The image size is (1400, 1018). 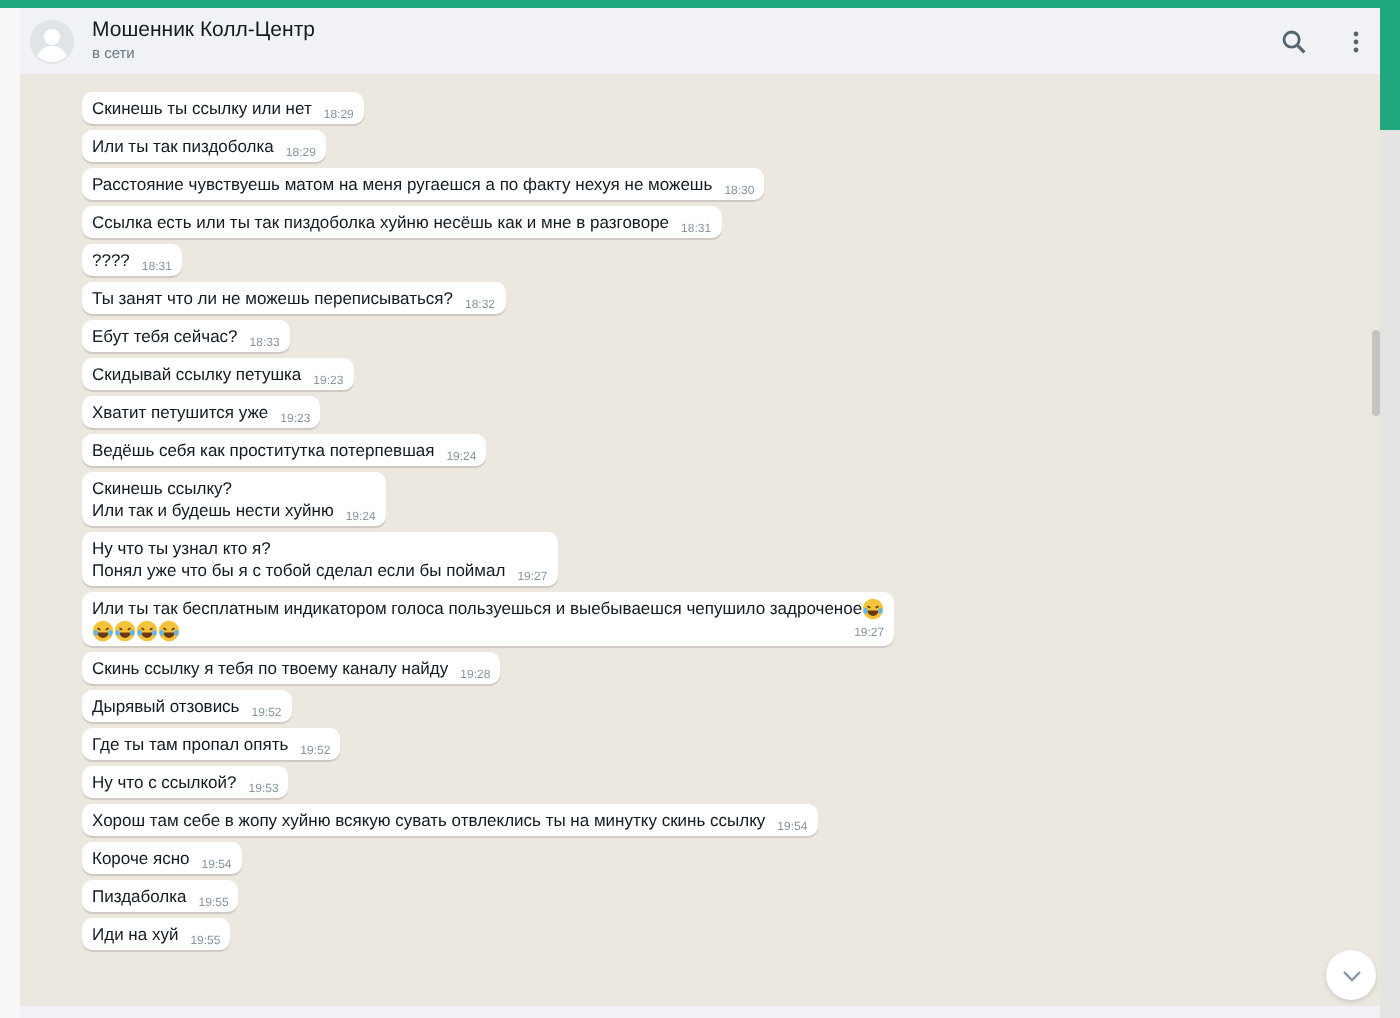 I want to click on message-text: Ты занят что ли не можешь переписываться?, so click(x=272, y=298).